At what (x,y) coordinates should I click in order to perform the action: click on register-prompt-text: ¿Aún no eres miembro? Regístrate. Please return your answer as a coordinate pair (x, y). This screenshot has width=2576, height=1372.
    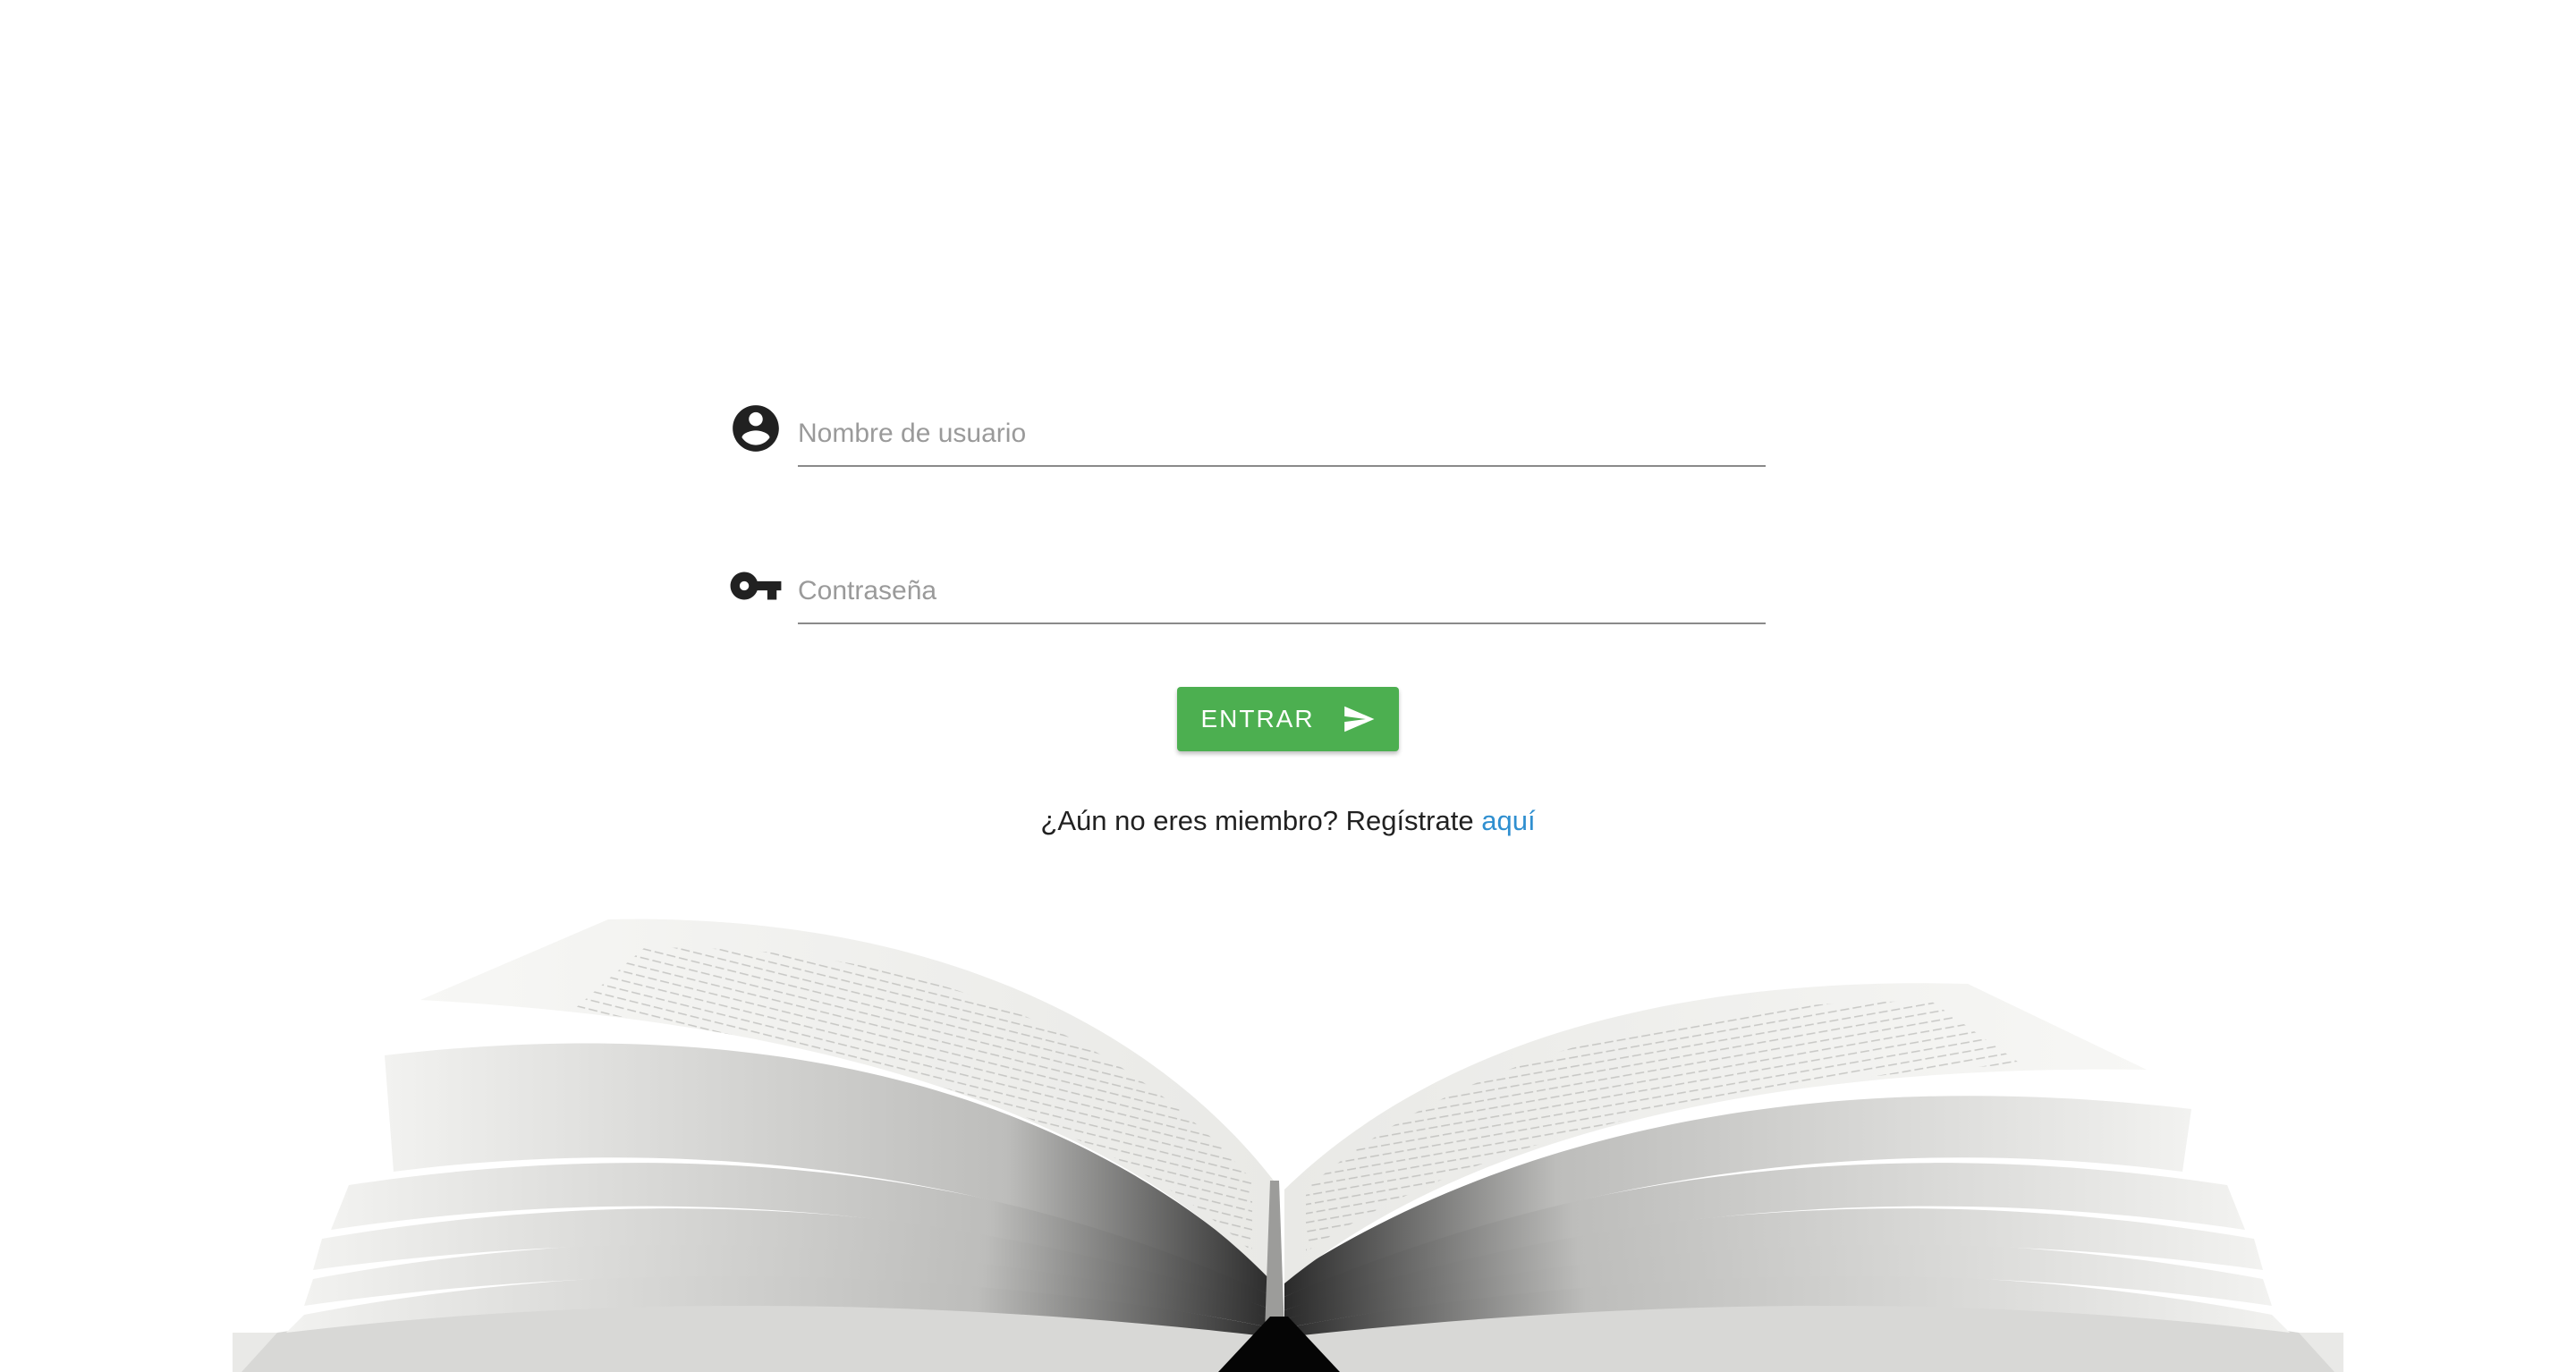
    Looking at the image, I should click on (1257, 820).